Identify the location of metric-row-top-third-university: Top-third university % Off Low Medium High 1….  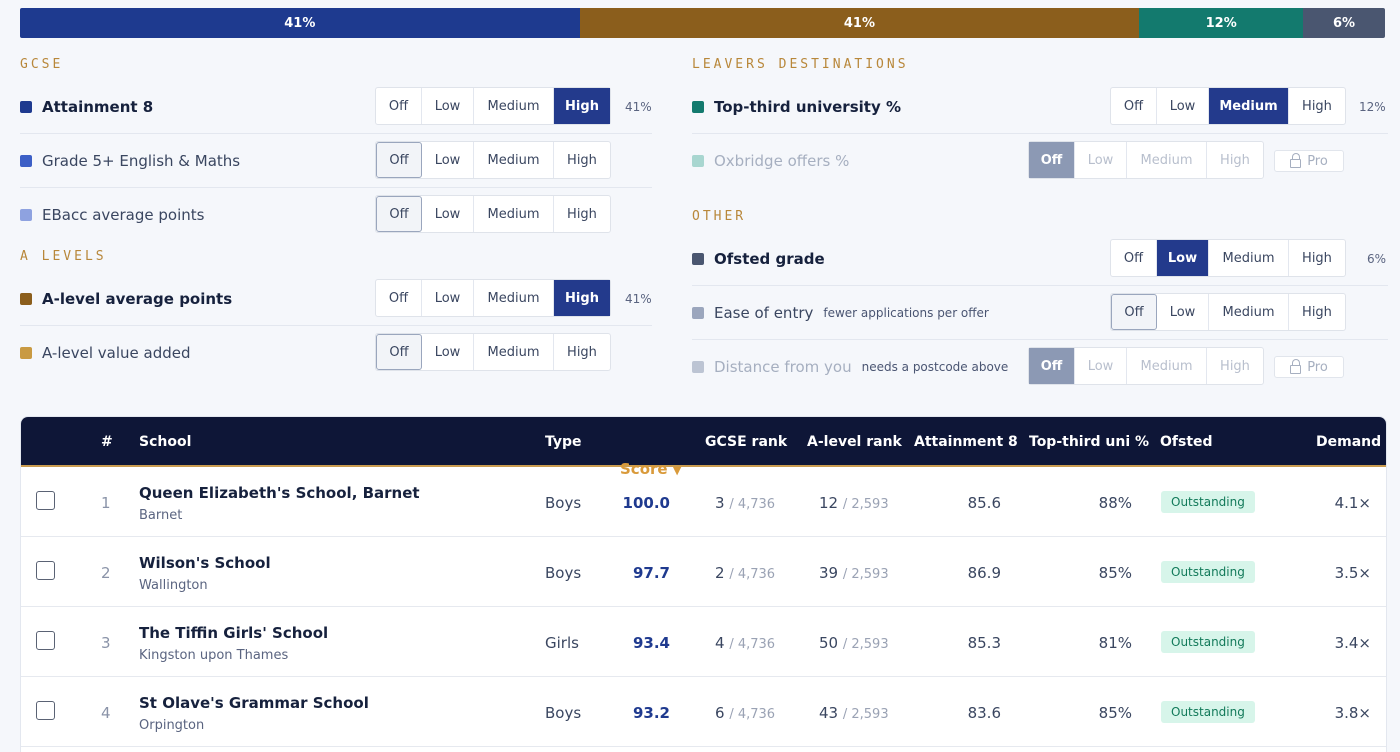
(1040, 107).